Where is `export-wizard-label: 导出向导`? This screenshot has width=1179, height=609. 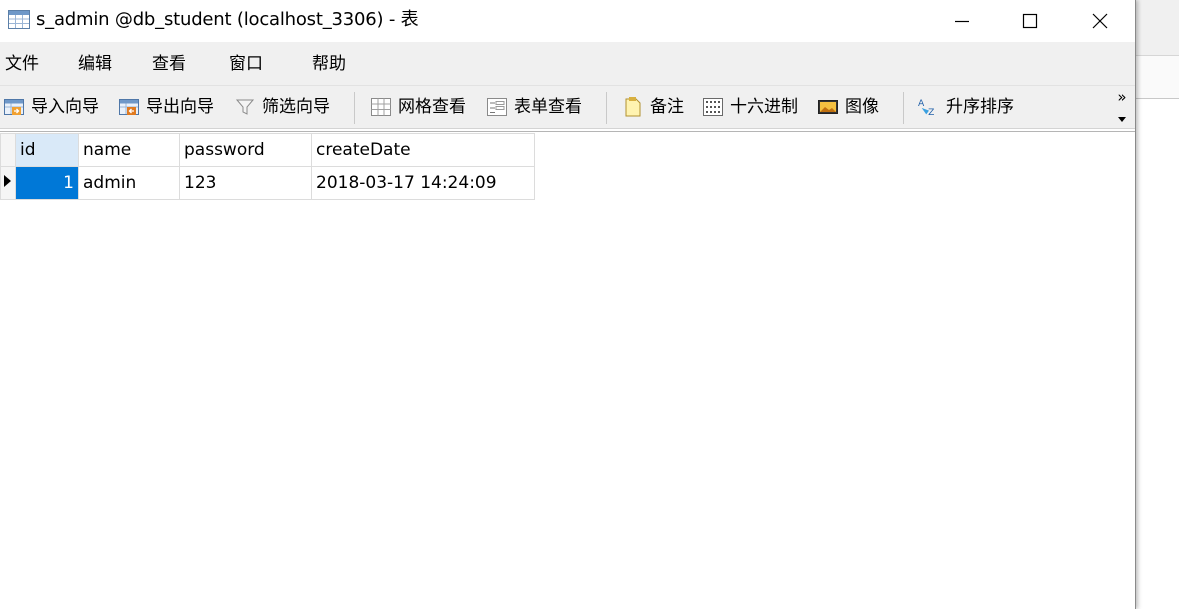 export-wizard-label: 导出向导 is located at coordinates (180, 107).